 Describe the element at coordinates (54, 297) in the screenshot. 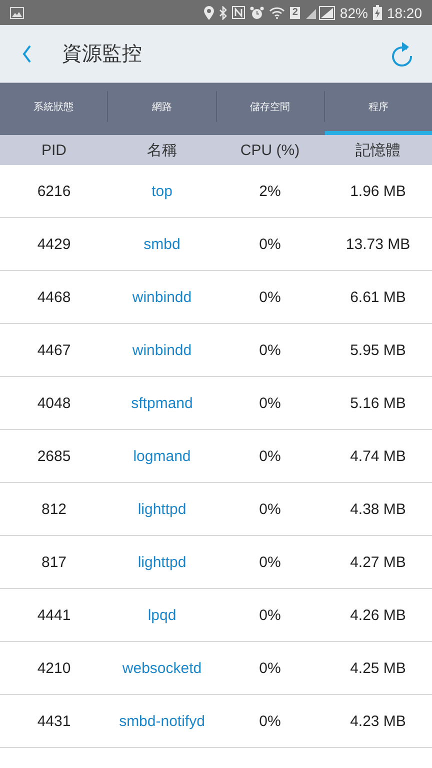

I see `table-cell-text: 4468` at that location.